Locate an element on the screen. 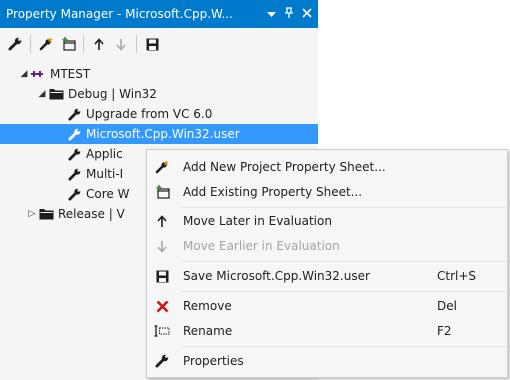 The height and width of the screenshot is (380, 510). tree-label-upgrade: Upgrade from VC 6.0 is located at coordinates (149, 114).